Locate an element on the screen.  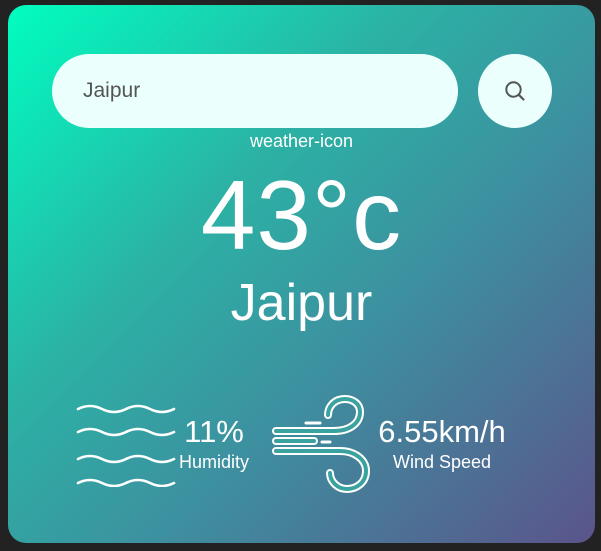
city-name: Jaipur is located at coordinates (301, 303).